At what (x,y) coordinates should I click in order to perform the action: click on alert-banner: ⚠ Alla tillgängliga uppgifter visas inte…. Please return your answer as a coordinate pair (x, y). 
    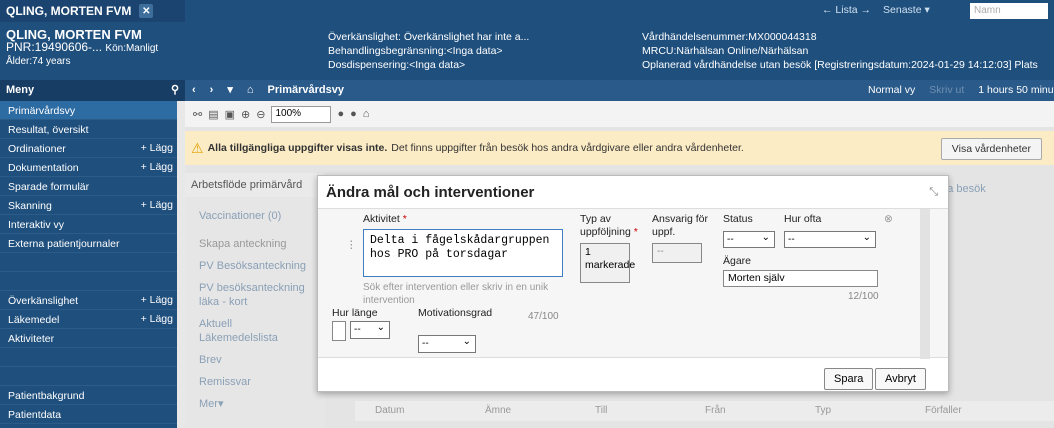
    Looking at the image, I should click on (619, 148).